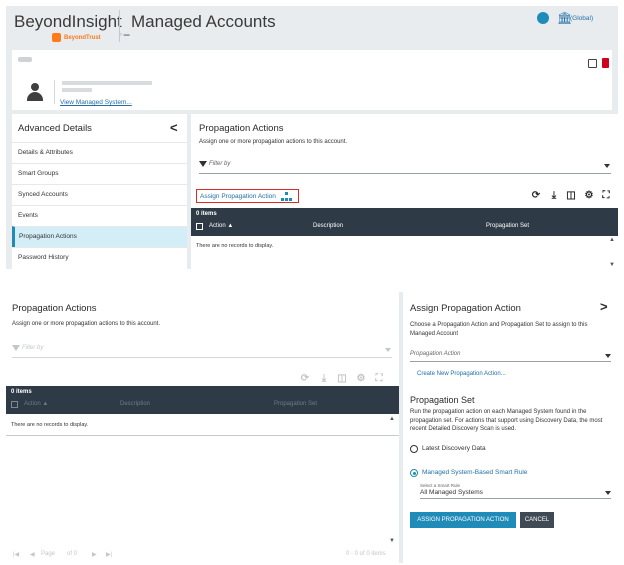 This screenshot has width=624, height=565. What do you see at coordinates (55, 128) in the screenshot?
I see `advanced-details-title: Advanced Details` at bounding box center [55, 128].